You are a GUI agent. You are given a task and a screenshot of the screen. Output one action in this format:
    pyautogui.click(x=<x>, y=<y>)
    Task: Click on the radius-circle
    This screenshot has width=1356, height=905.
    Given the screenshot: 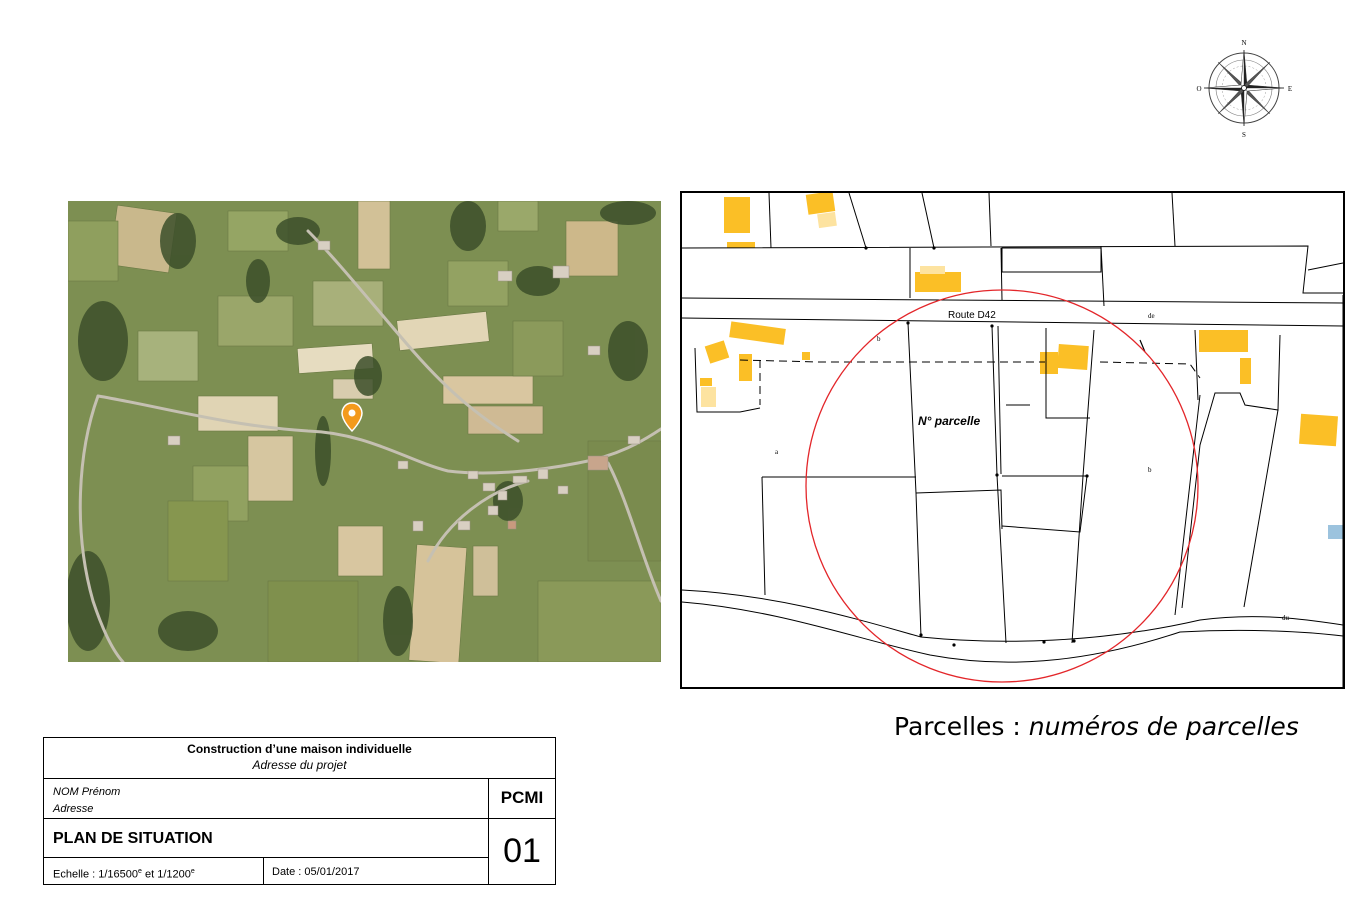 What is the action you would take?
    pyautogui.click(x=1002, y=486)
    